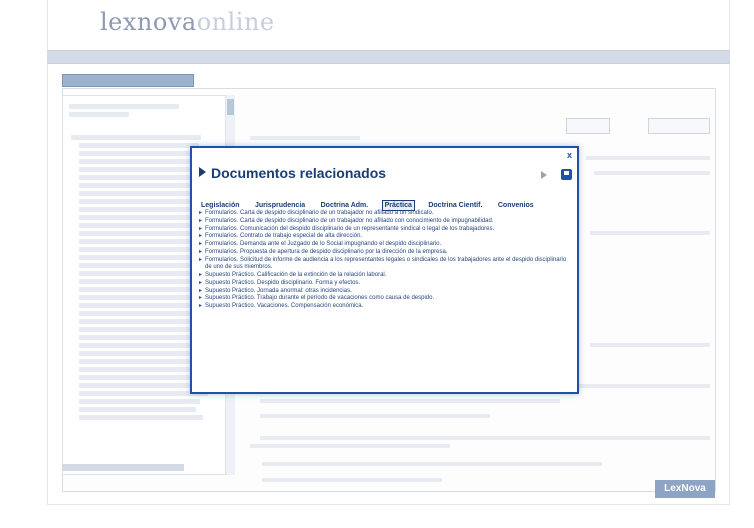 Image resolution: width=754 pixels, height=528 pixels. What do you see at coordinates (299, 173) in the screenshot?
I see `modal-title-text: Documentos relacionados` at bounding box center [299, 173].